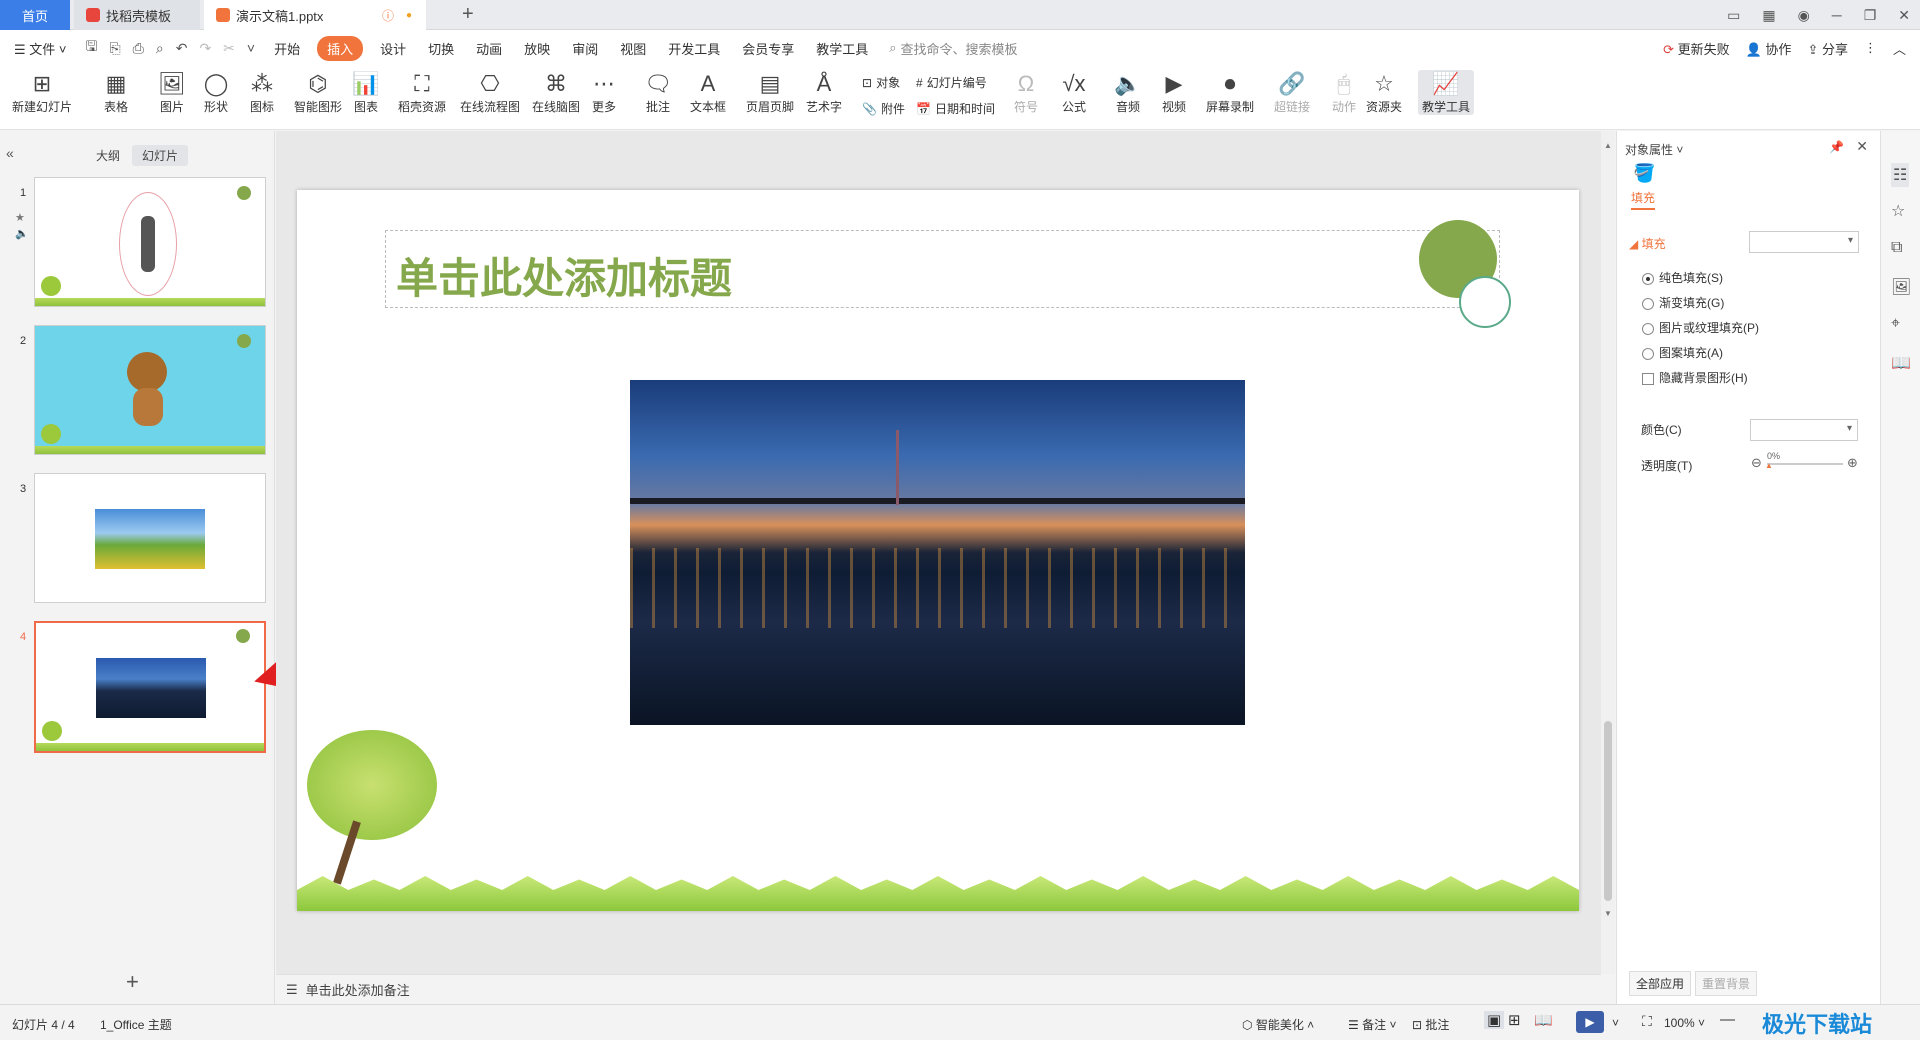 This screenshot has width=1920, height=1040. What do you see at coordinates (1899, 48) in the screenshot?
I see `collapse-ribbon-icon: ︿` at bounding box center [1899, 48].